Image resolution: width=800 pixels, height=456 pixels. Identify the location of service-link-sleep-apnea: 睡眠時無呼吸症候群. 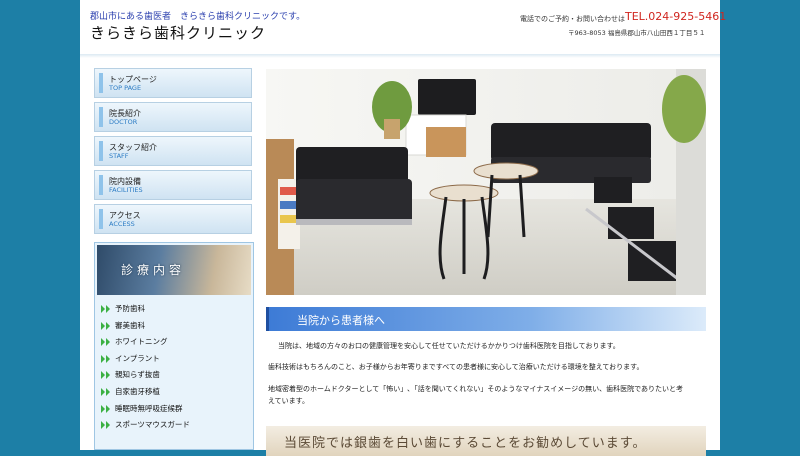
(174, 409).